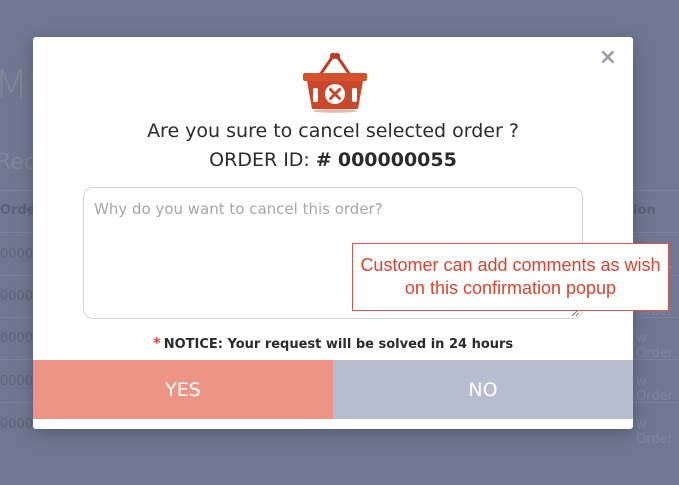 The image size is (679, 485). I want to click on cancel-question: Are you sure to cancel selected order ?, so click(333, 131).